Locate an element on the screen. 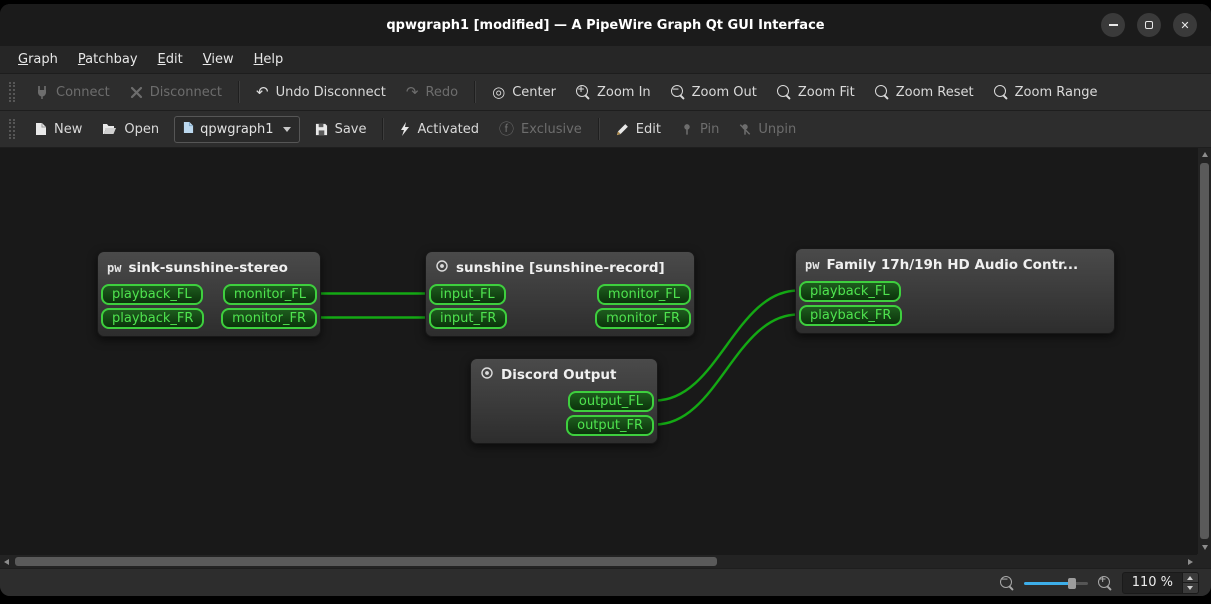 This screenshot has width=1211, height=604. port-row: input_FL monitor_FL is located at coordinates (560, 294).